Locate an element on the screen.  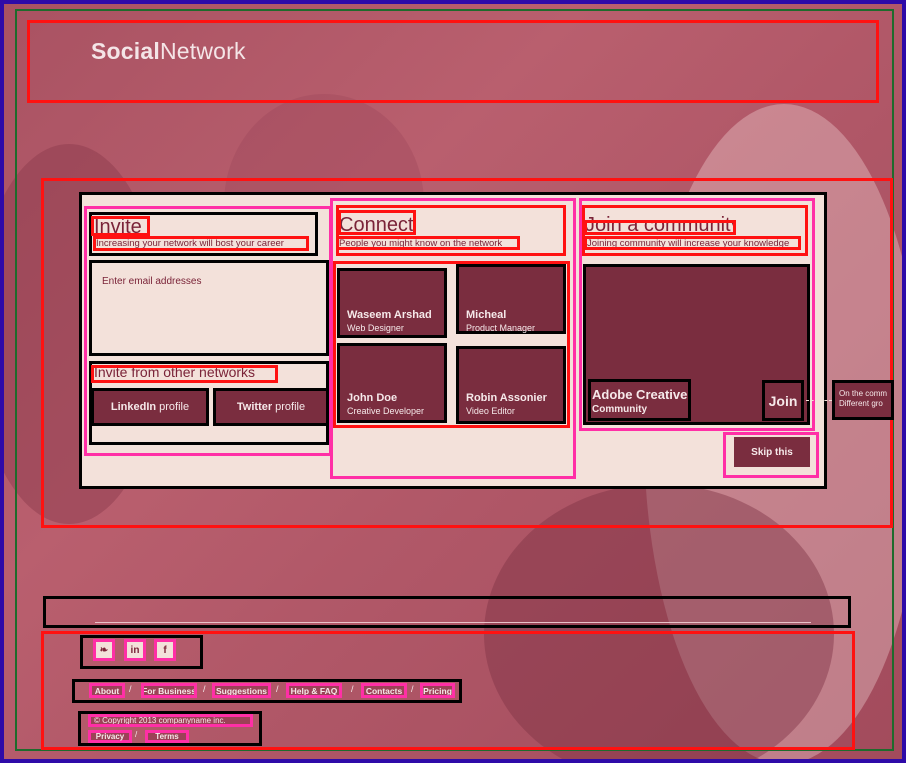
connect-subtitle-highlight is located at coordinates (428, 243).